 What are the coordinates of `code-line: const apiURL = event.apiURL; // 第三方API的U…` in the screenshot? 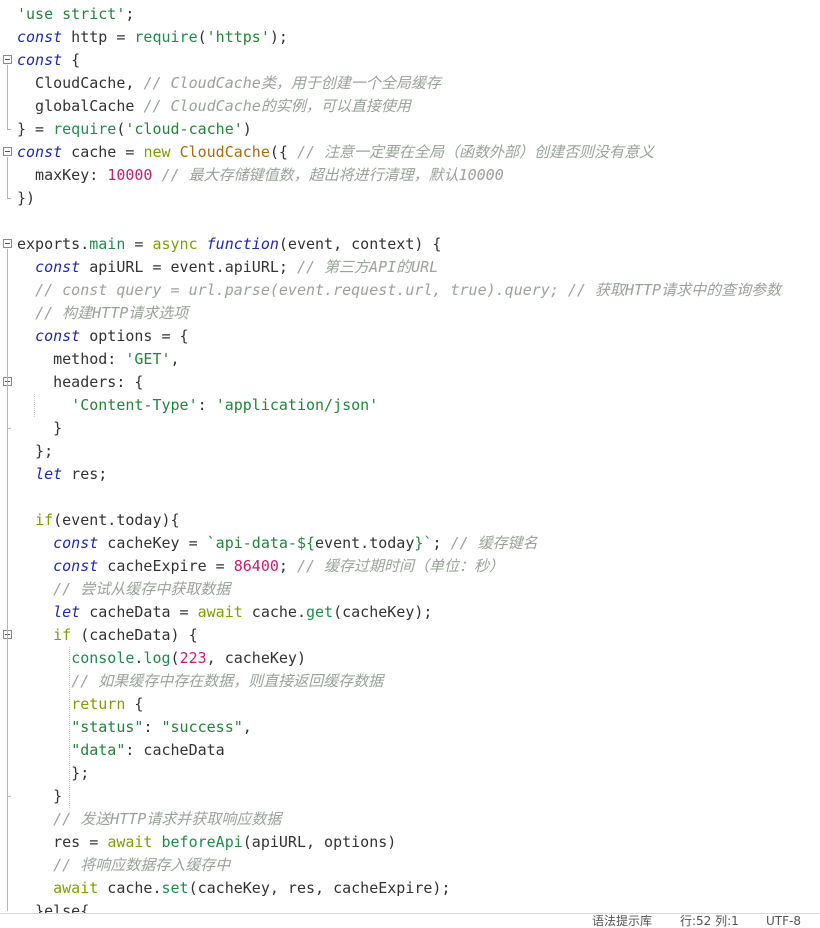 It's located at (410, 267).